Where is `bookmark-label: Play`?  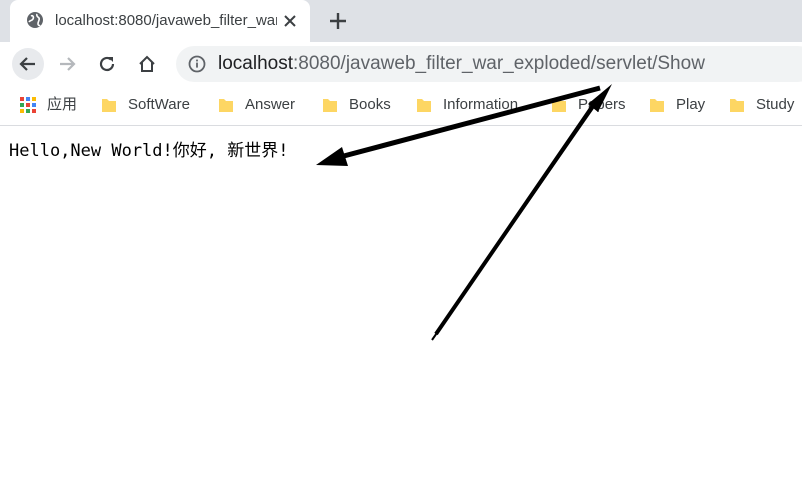 bookmark-label: Play is located at coordinates (691, 104).